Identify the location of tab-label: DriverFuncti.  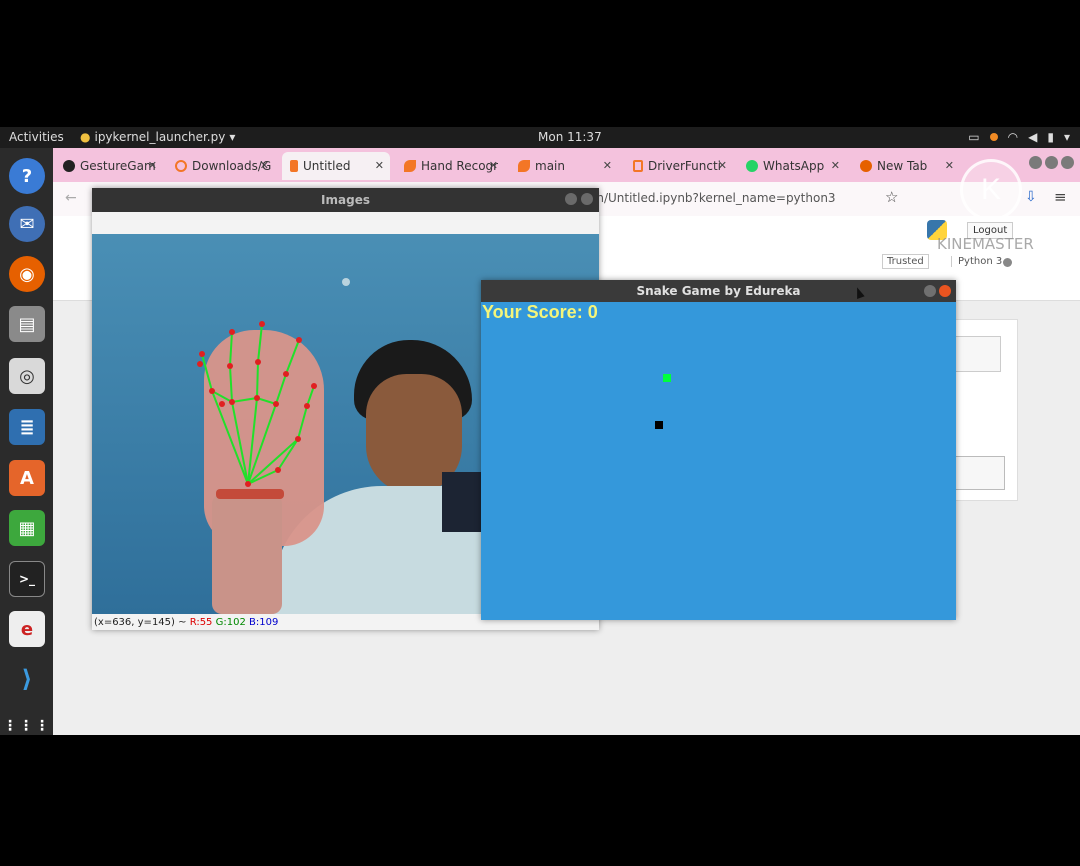
(685, 166).